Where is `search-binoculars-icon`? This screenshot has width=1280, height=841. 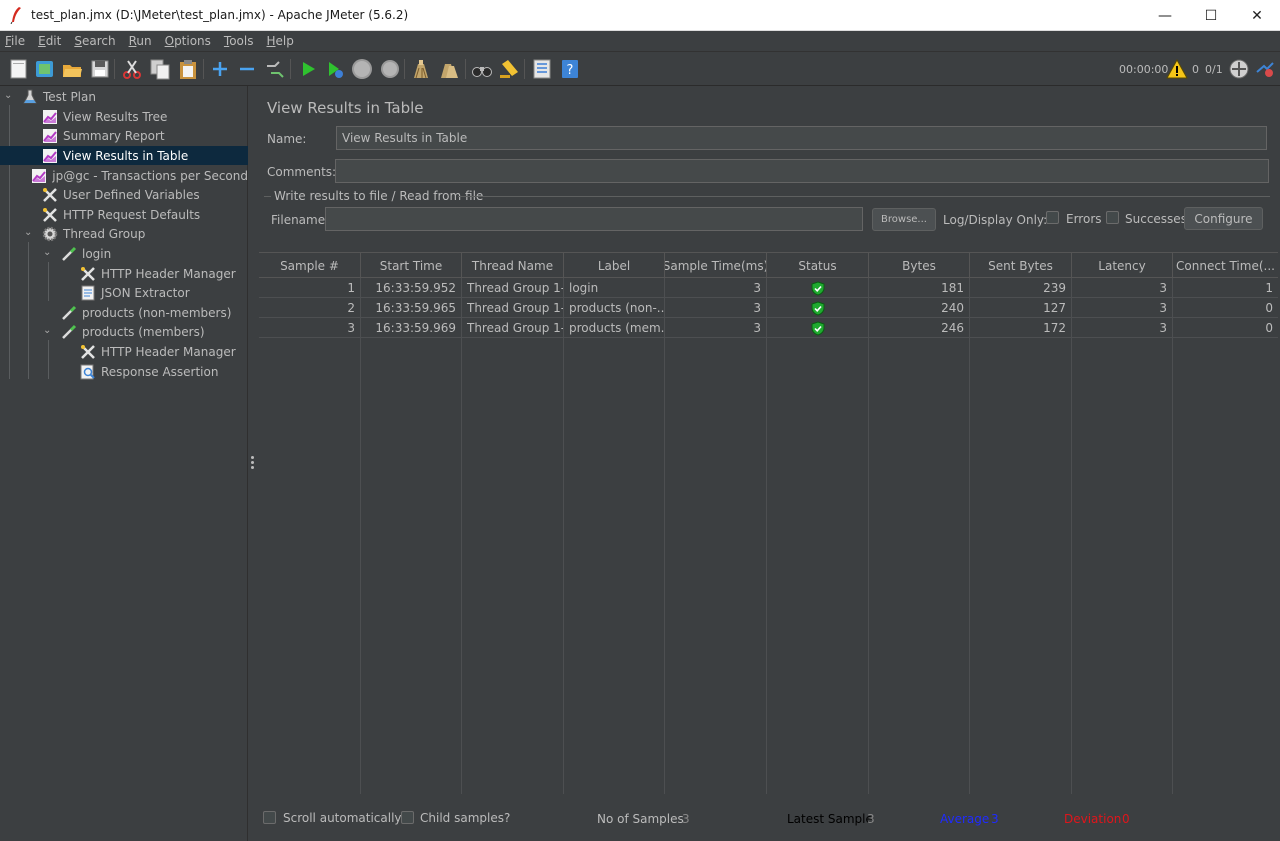
search-binoculars-icon is located at coordinates (482, 69).